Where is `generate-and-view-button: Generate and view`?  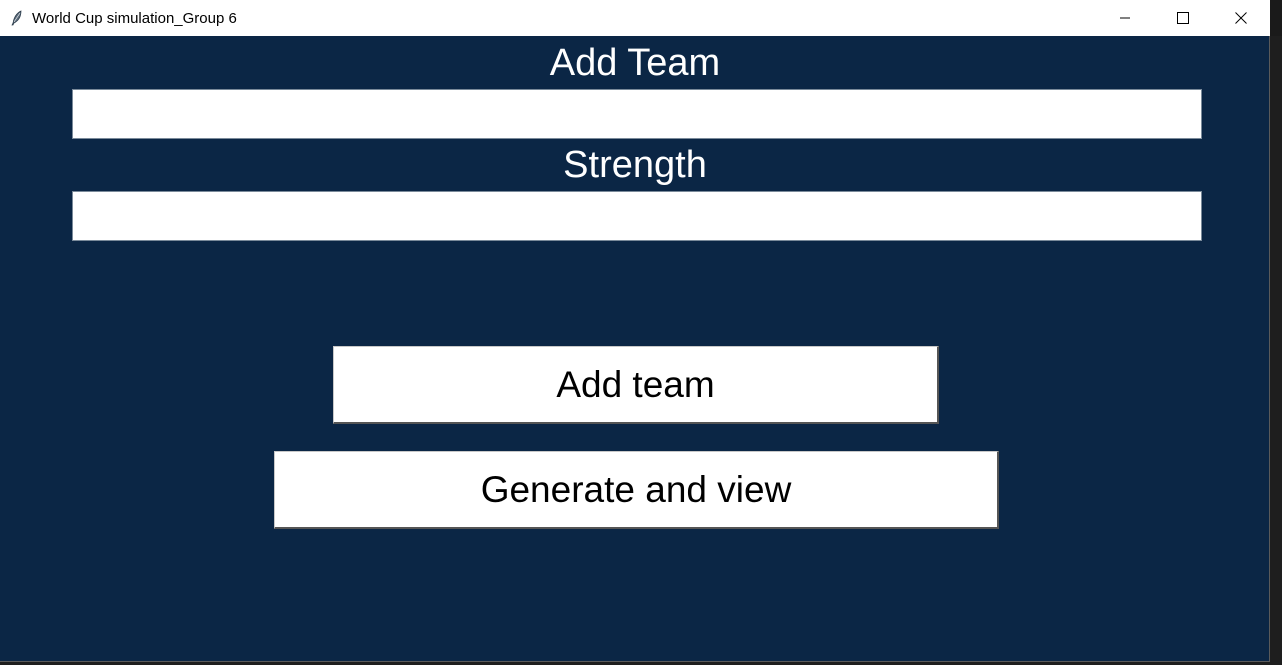
generate-and-view-button: Generate and view is located at coordinates (636, 490).